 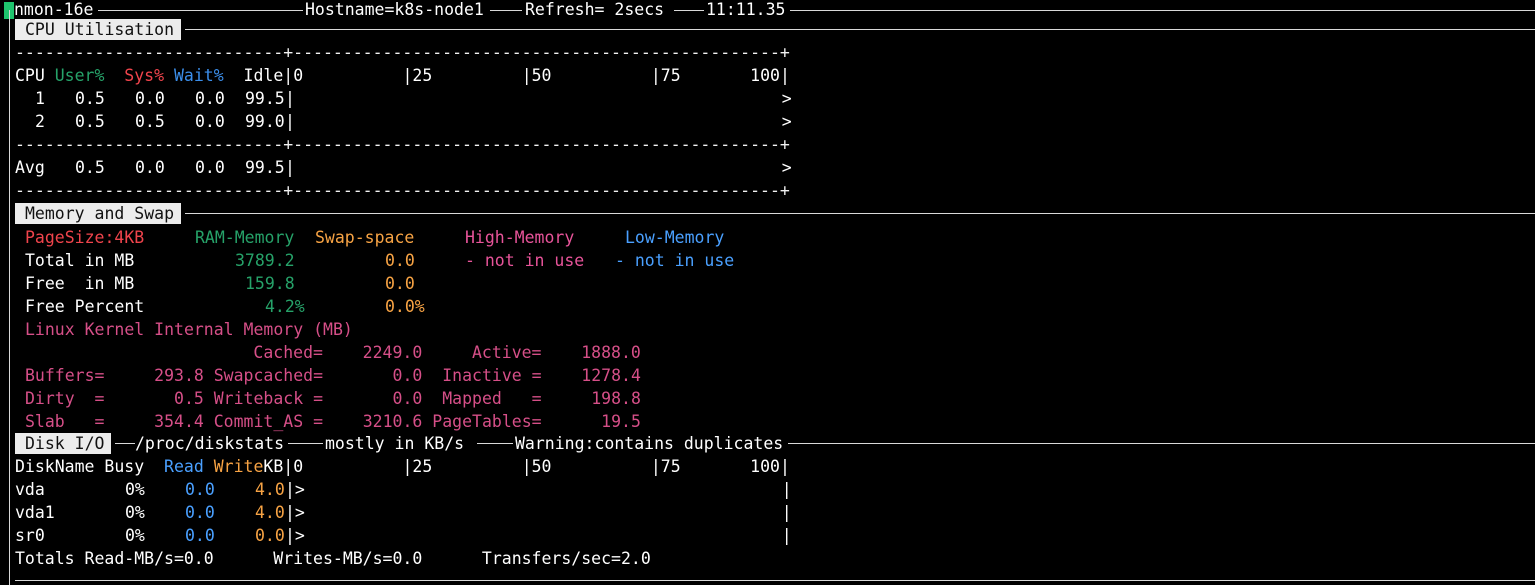 I want to click on bottom-rule, so click(x=775, y=580).